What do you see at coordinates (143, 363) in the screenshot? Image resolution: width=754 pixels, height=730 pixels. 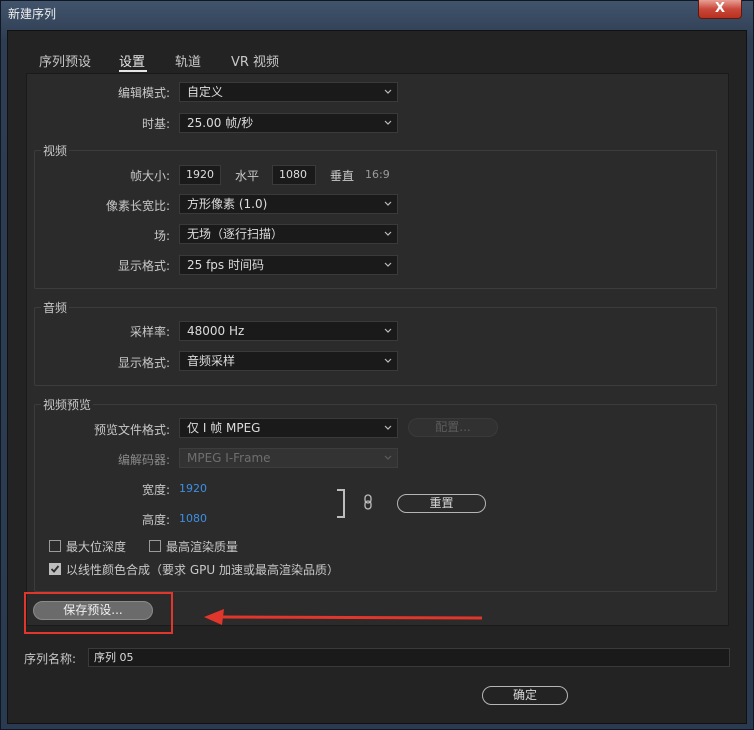 I see `audio-display-format-label: 显示格式:` at bounding box center [143, 363].